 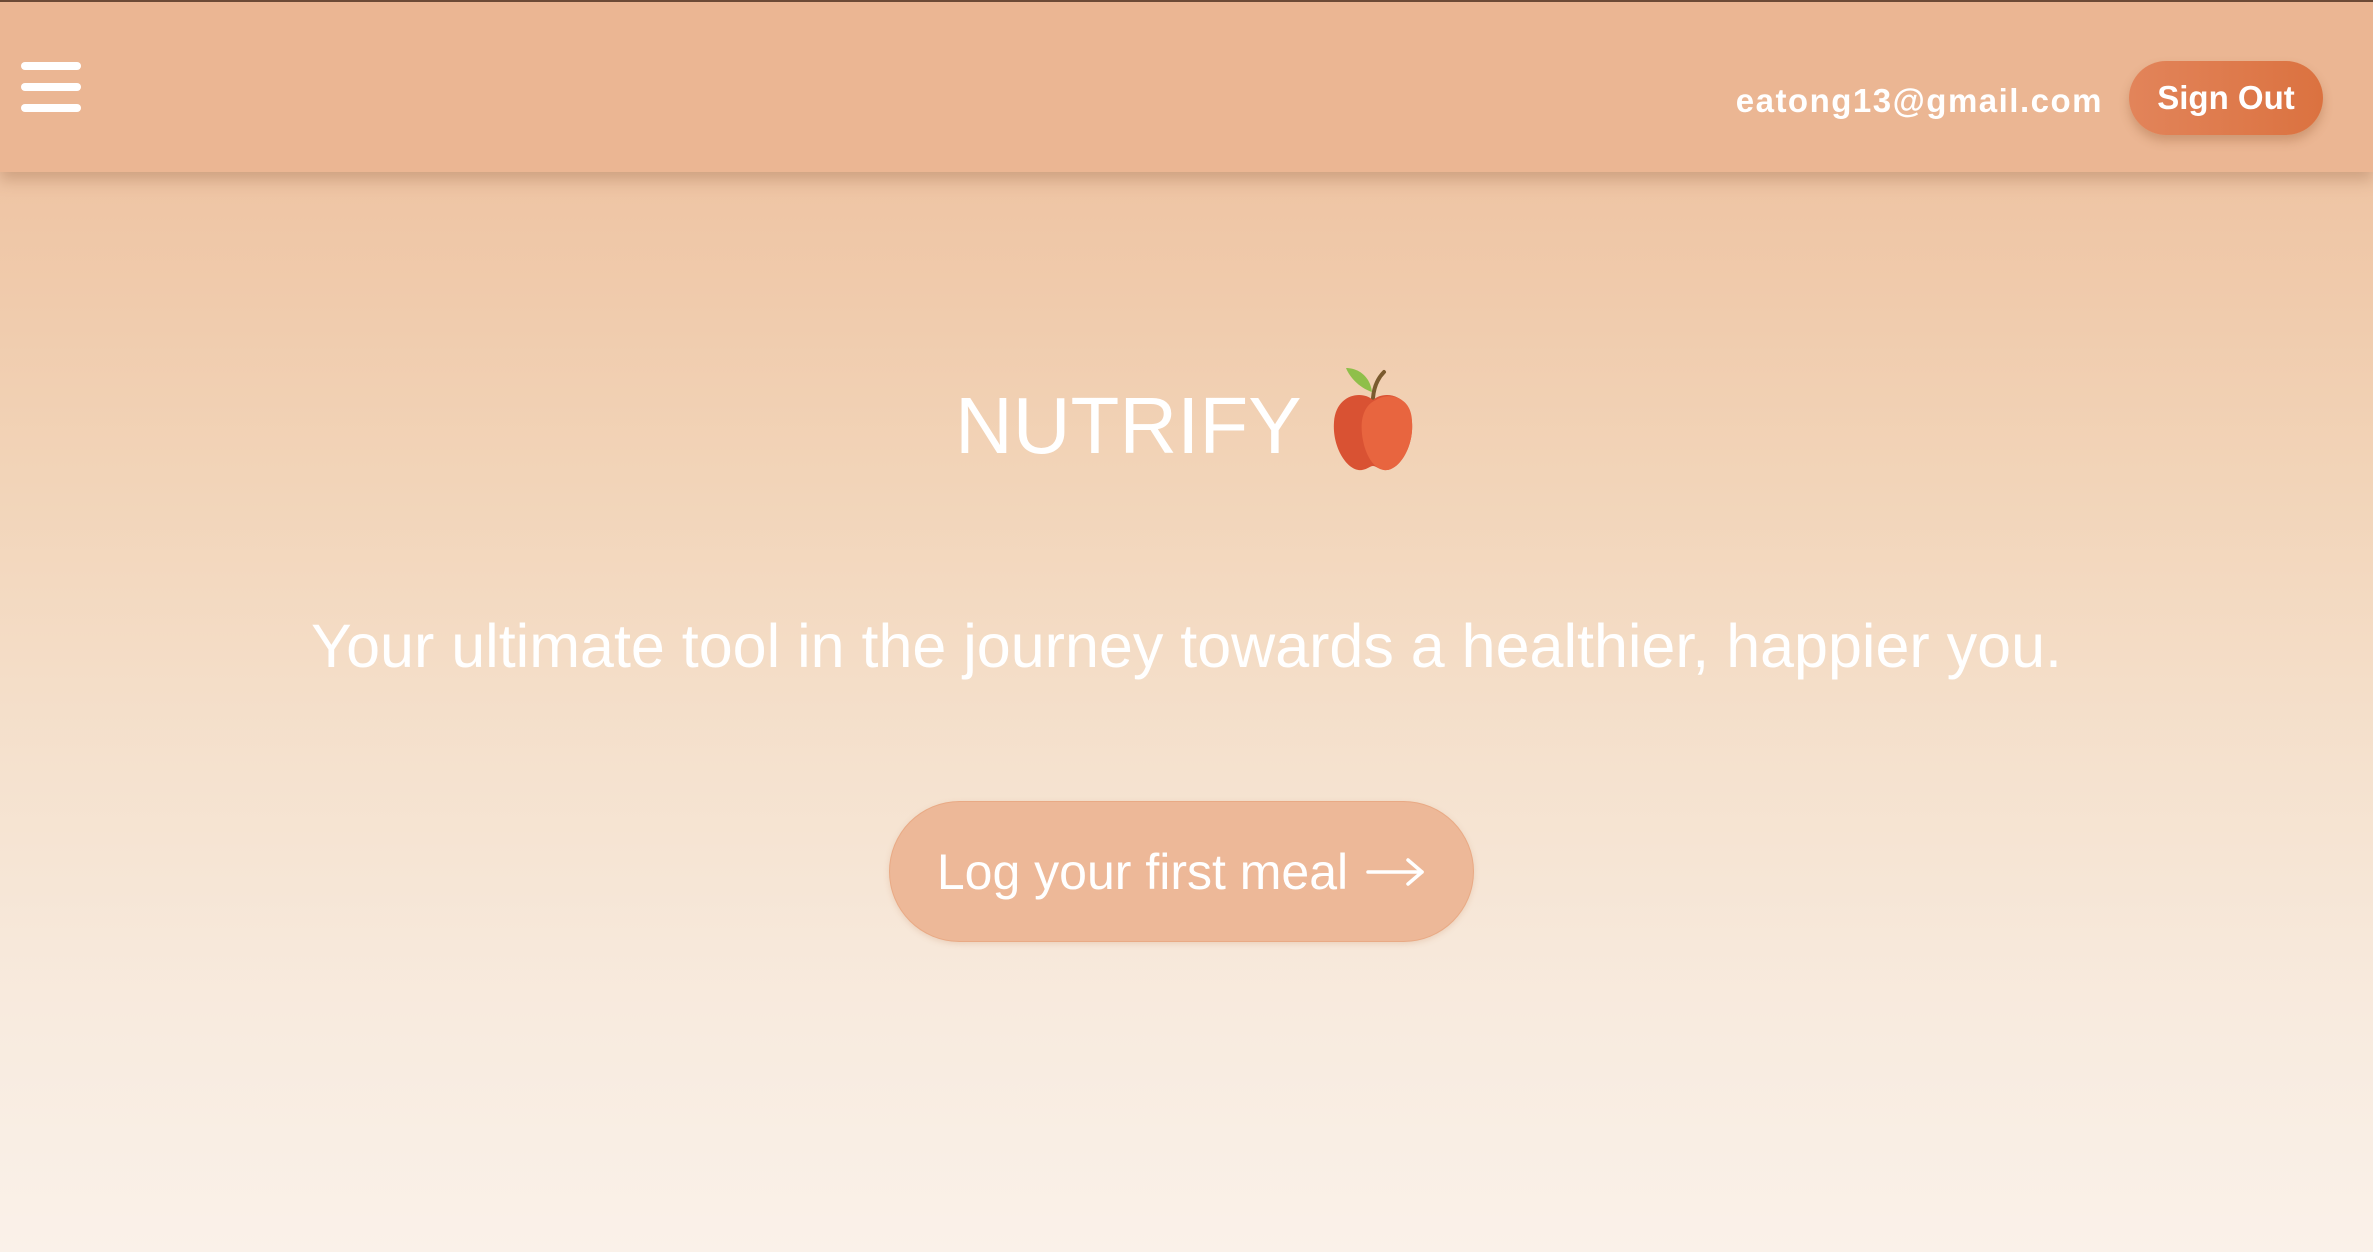 I want to click on user-email: eatong13@gmail.com, so click(x=1919, y=100).